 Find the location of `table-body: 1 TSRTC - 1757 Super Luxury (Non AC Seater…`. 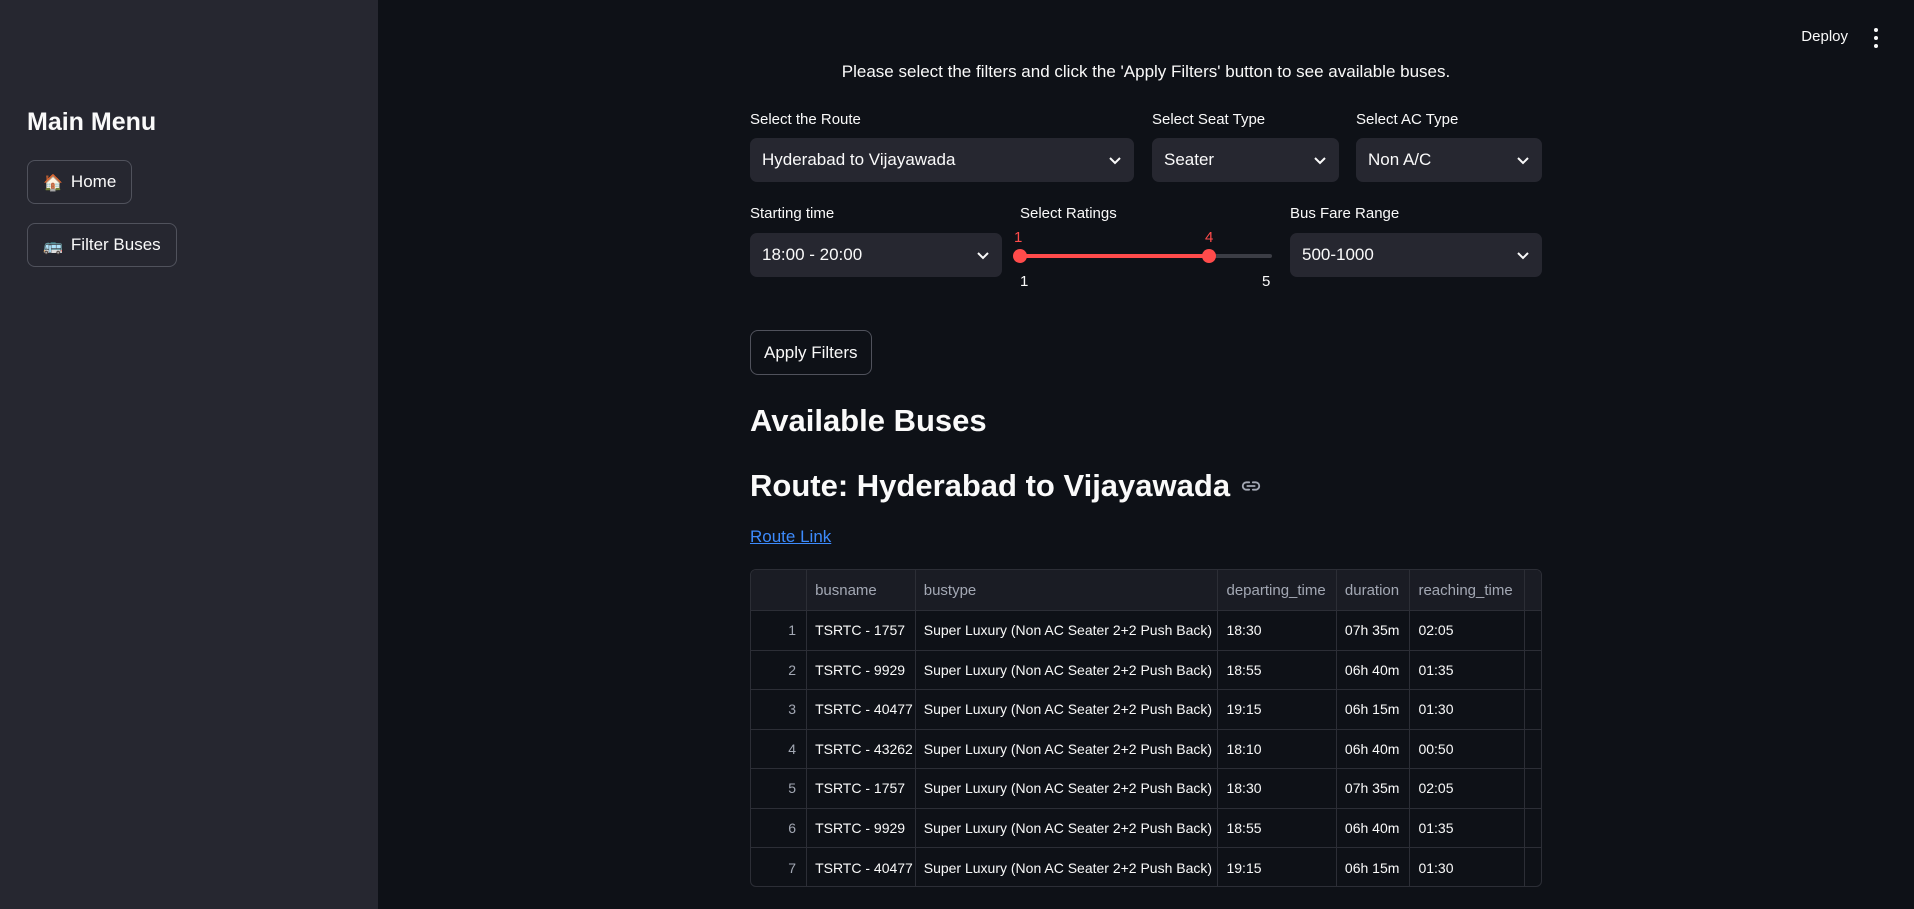

table-body: 1 TSRTC - 1757 Super Luxury (Non AC Seater… is located at coordinates (1146, 748).